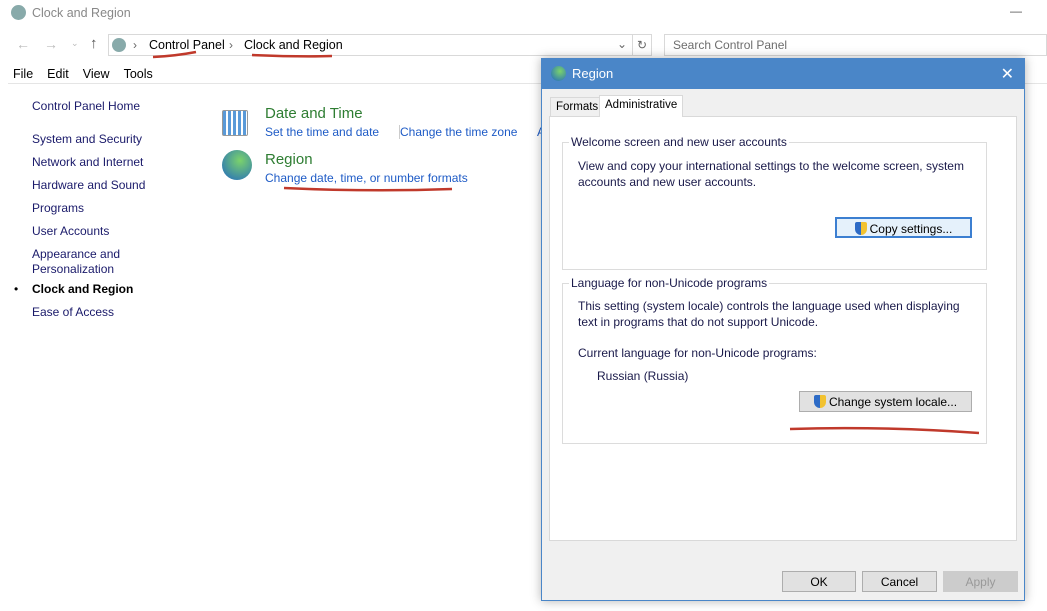 Image resolution: width=1047 pixels, height=611 pixels. What do you see at coordinates (899, 581) in the screenshot?
I see `cancel-button: Cancel` at bounding box center [899, 581].